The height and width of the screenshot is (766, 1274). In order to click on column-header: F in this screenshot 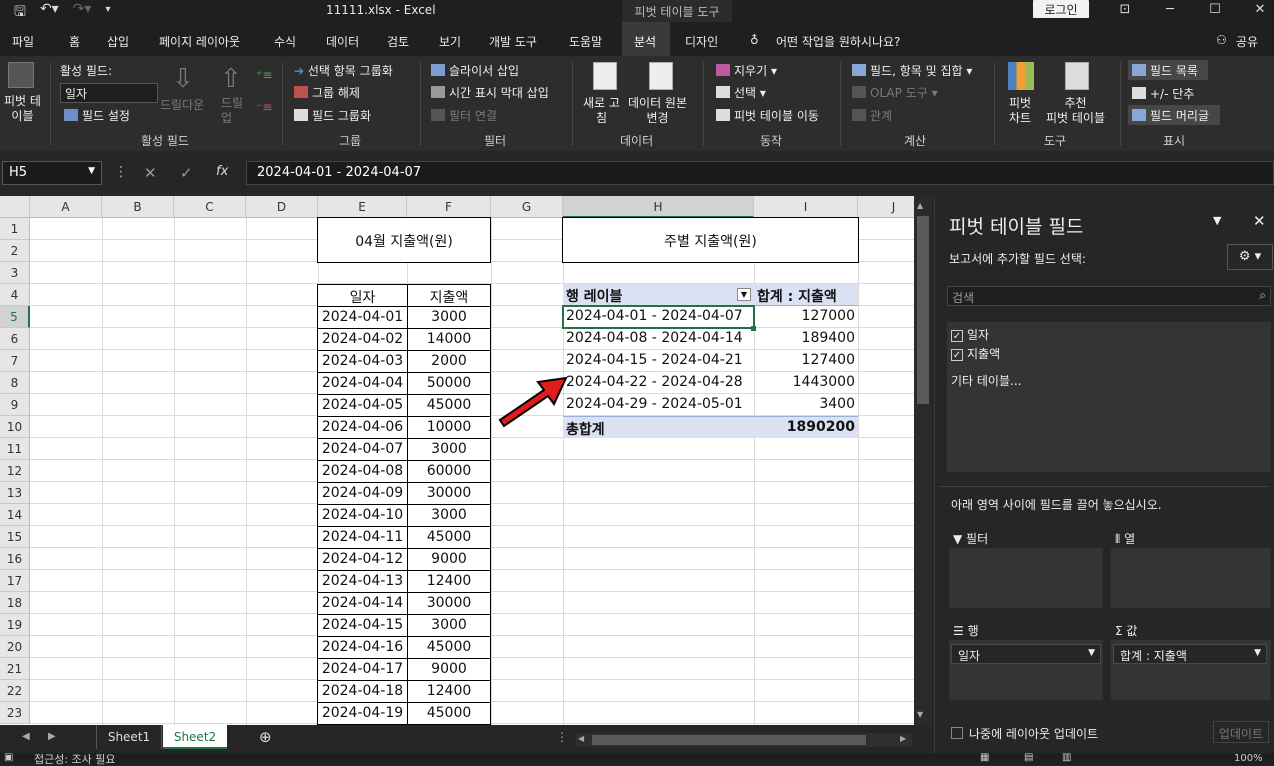, I will do `click(449, 207)`.